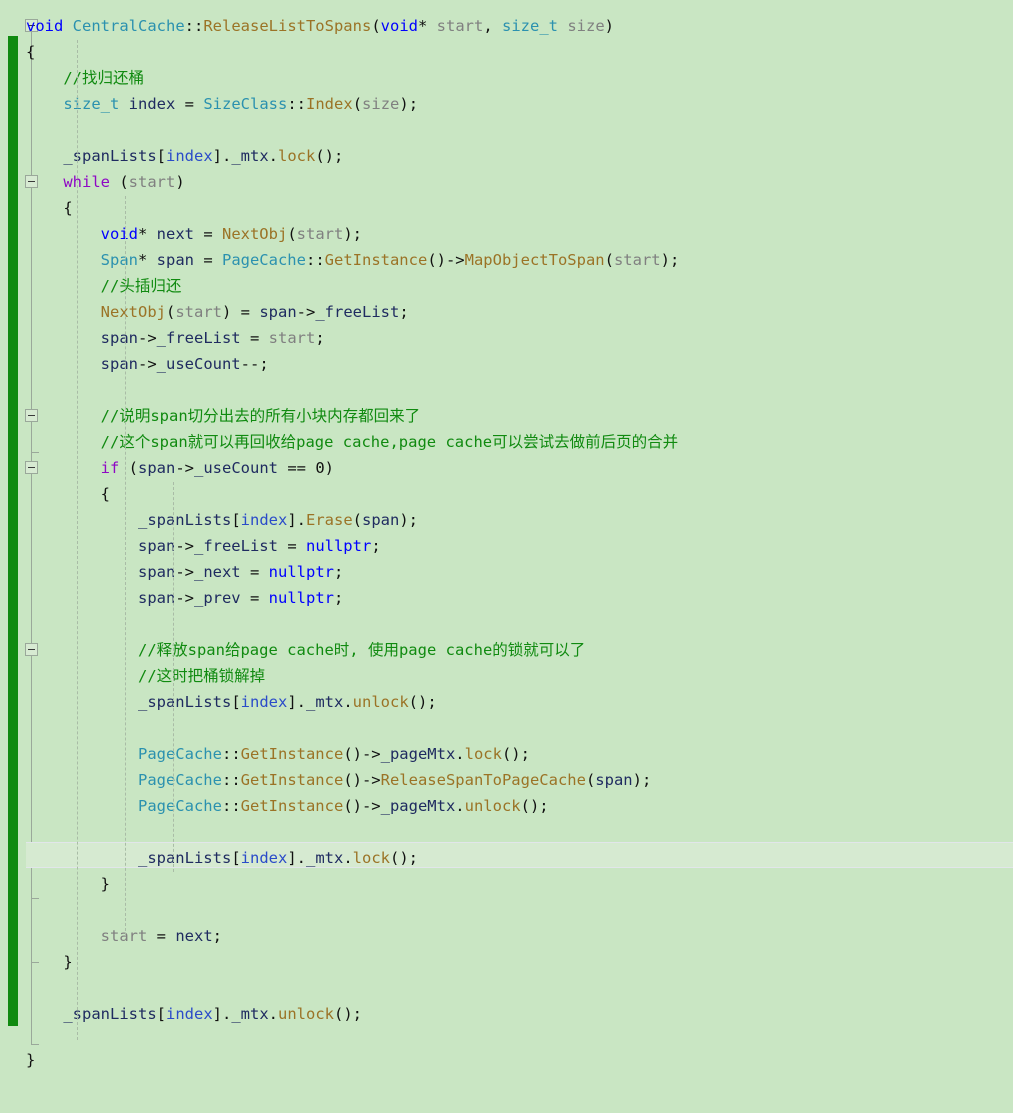  I want to click on code-token-op: *, so click(147, 260).